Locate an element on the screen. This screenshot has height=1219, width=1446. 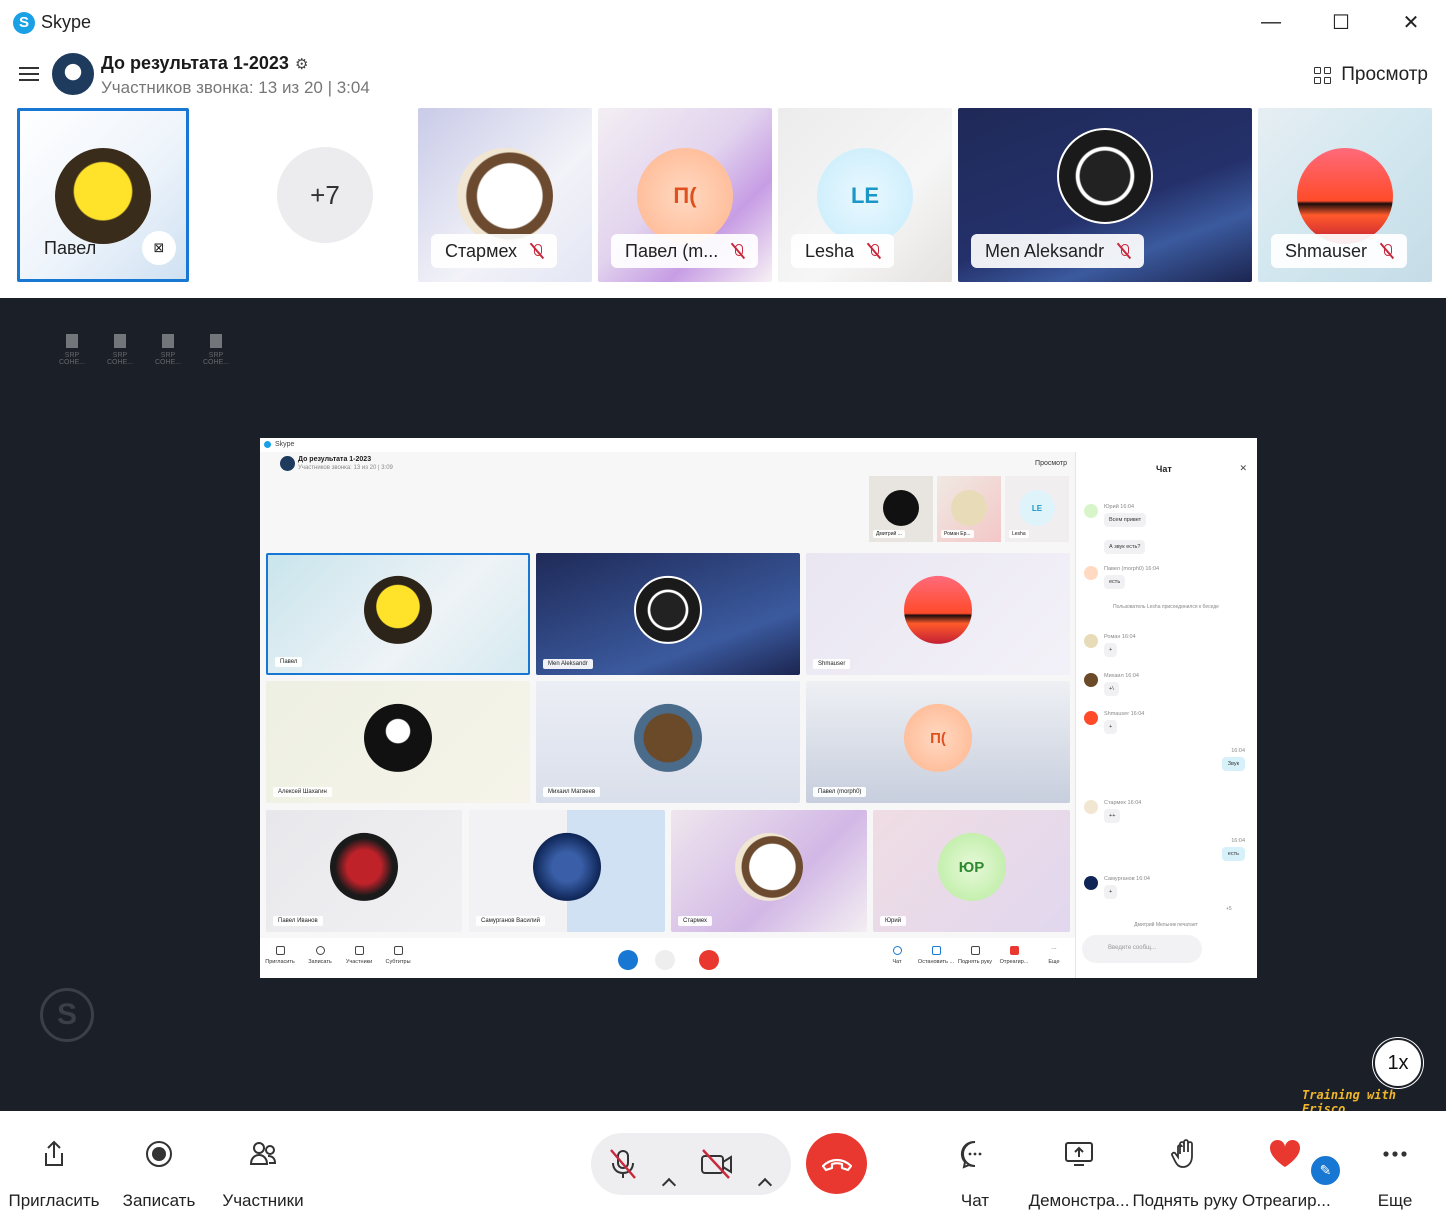
chat-sender: Павел (morph0) 16:04 is located at coordinates (1132, 569).